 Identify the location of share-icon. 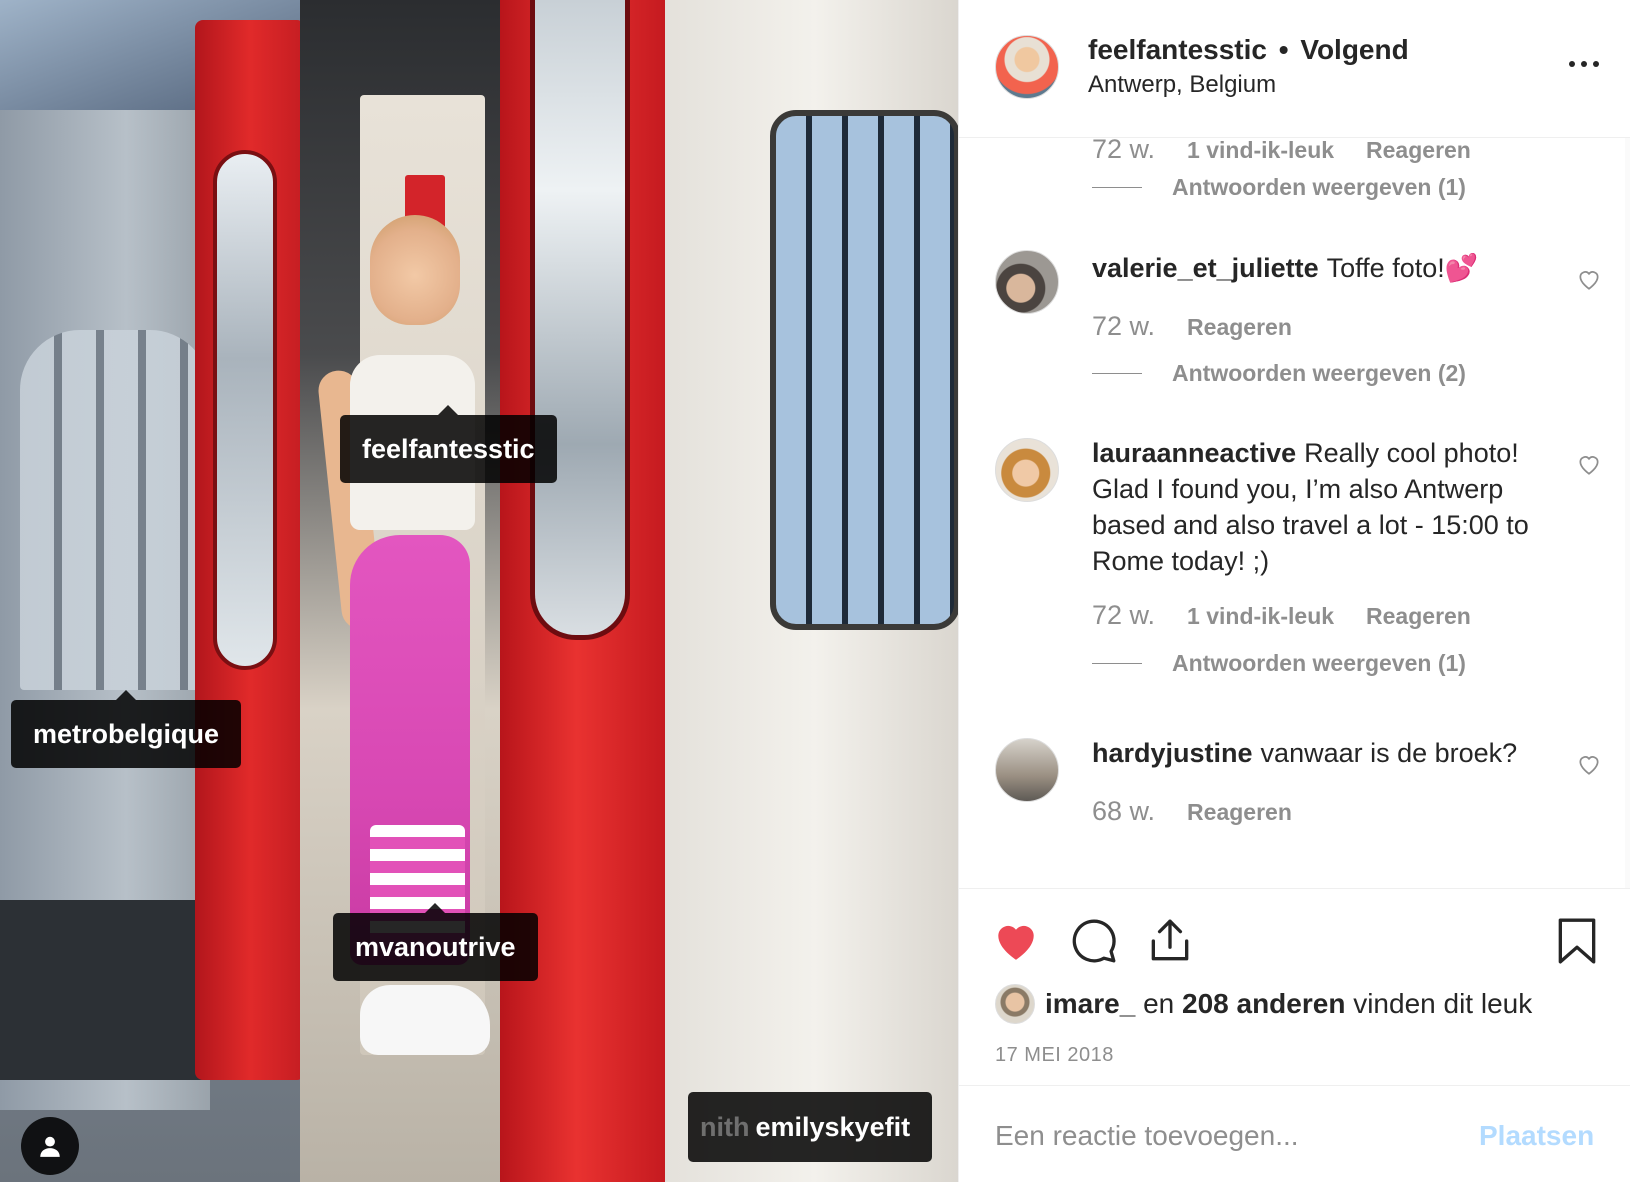
(1170, 941).